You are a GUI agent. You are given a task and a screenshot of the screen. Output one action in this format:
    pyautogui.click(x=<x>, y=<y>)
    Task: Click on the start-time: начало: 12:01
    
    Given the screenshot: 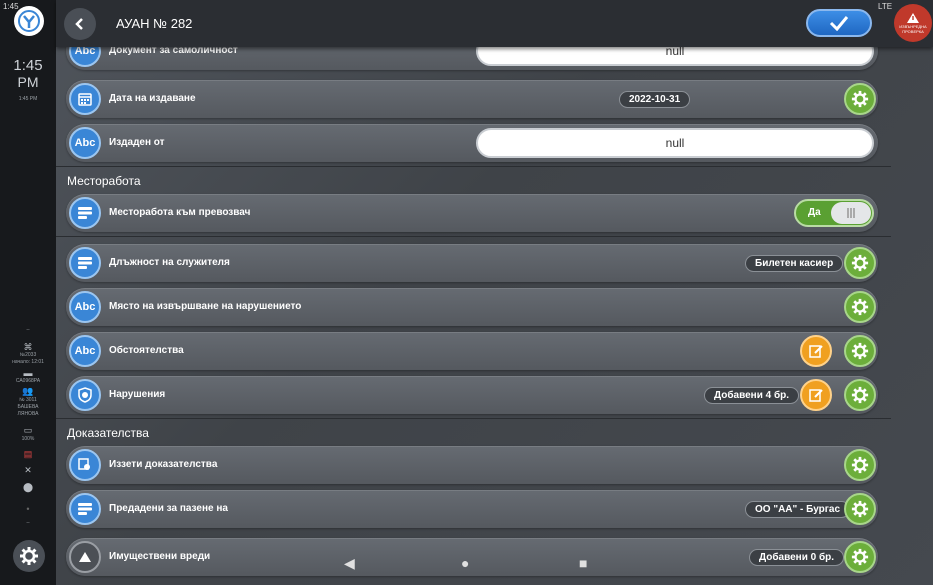 What is the action you would take?
    pyautogui.click(x=28, y=362)
    